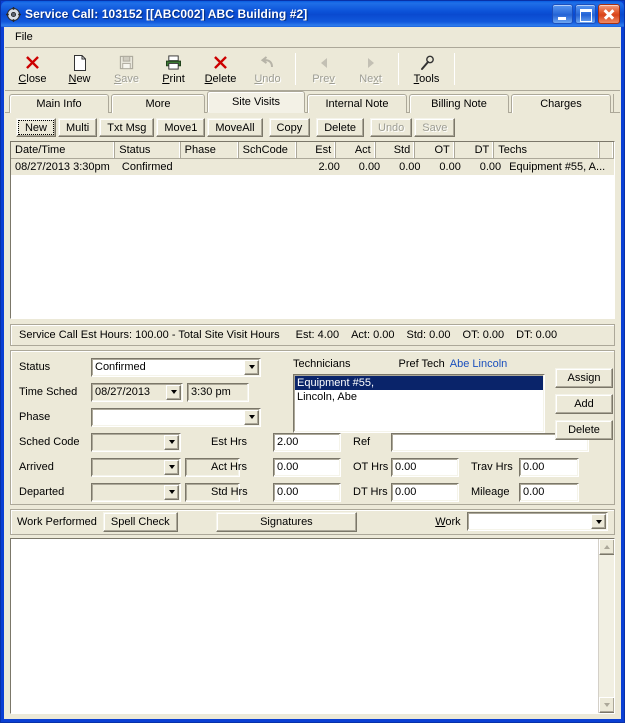 The height and width of the screenshot is (723, 625). I want to click on trav-hrs-label: Trav Hrs, so click(492, 467).